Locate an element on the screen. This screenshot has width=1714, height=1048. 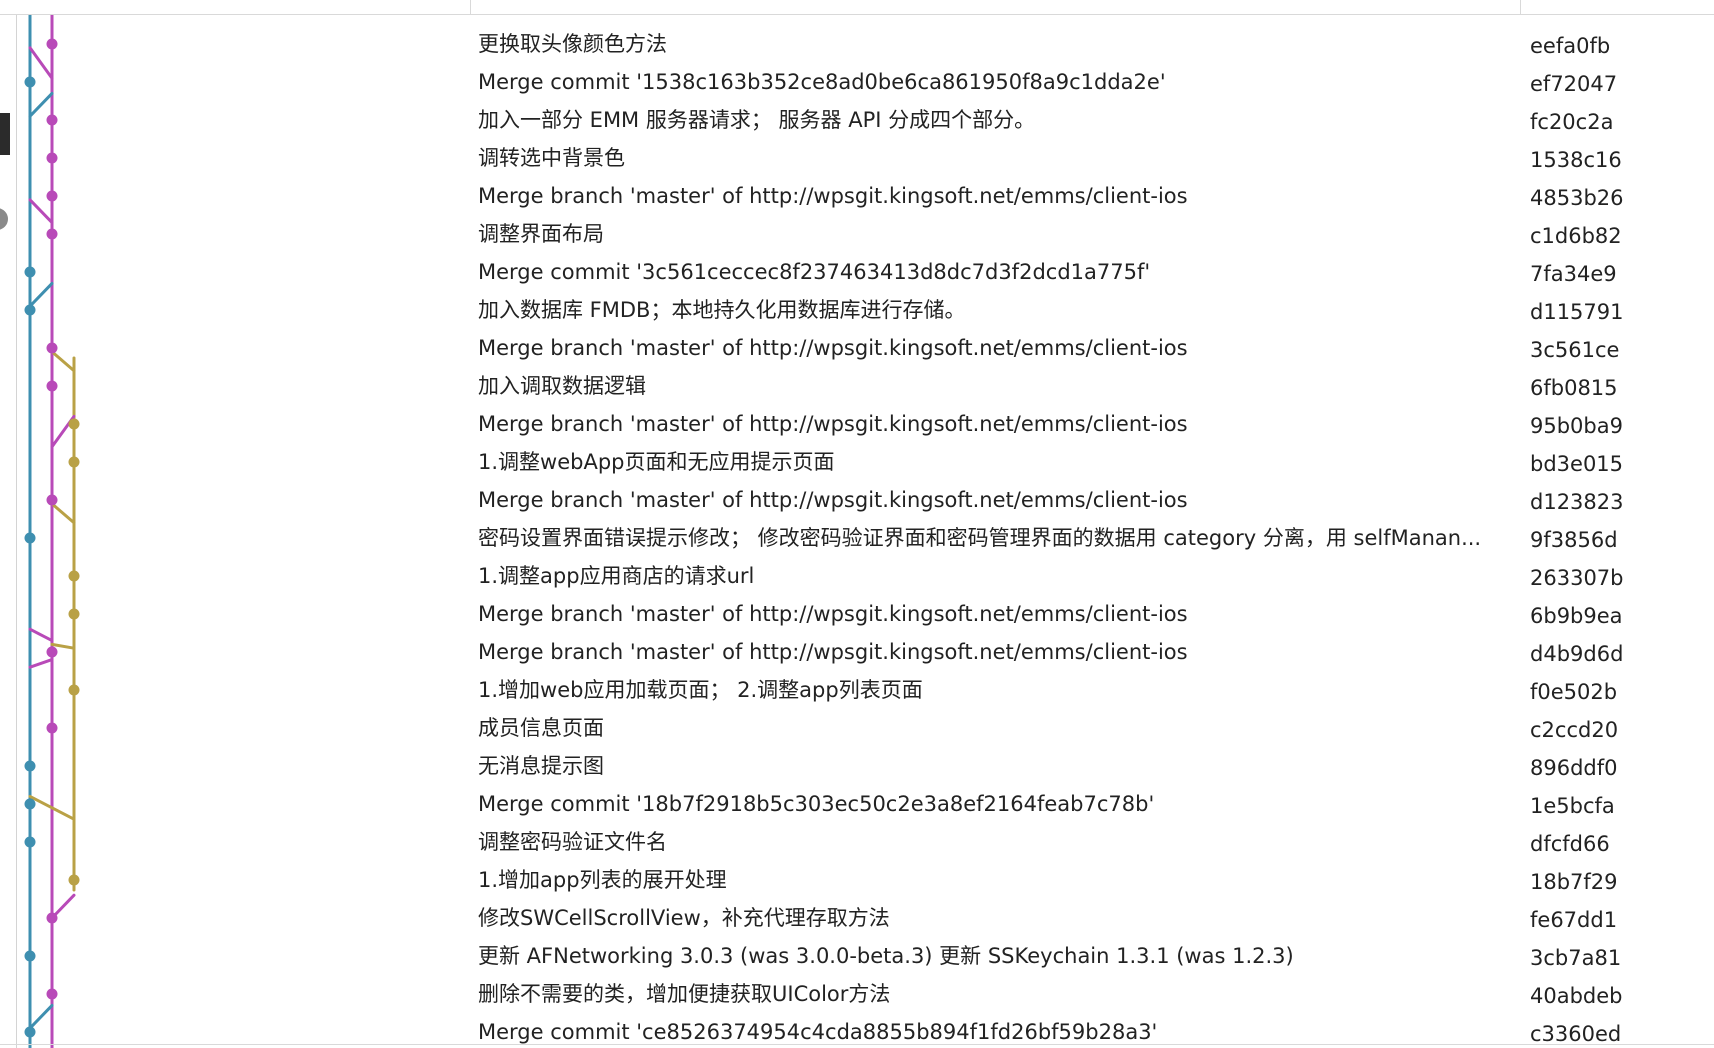
commit-hash: d123823 is located at coordinates (1577, 502).